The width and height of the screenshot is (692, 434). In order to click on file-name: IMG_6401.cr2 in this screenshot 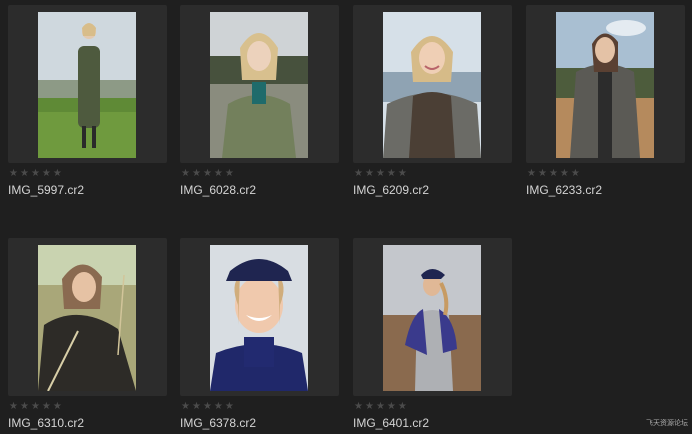, I will do `click(391, 423)`.